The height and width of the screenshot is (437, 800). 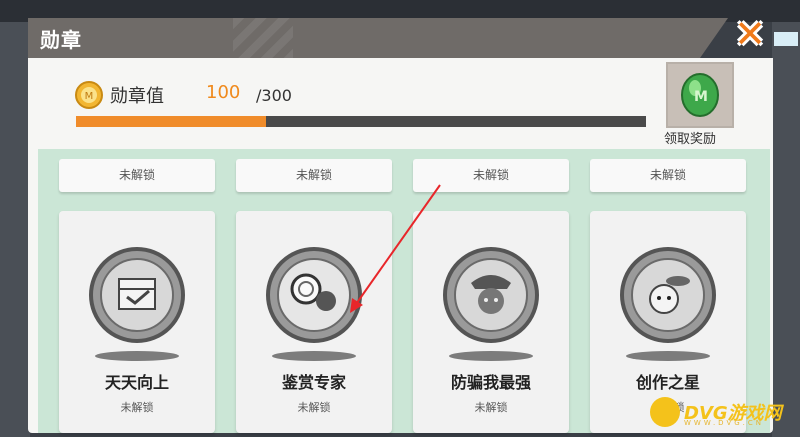 I want to click on medal-icon: M, so click(x=89, y=95).